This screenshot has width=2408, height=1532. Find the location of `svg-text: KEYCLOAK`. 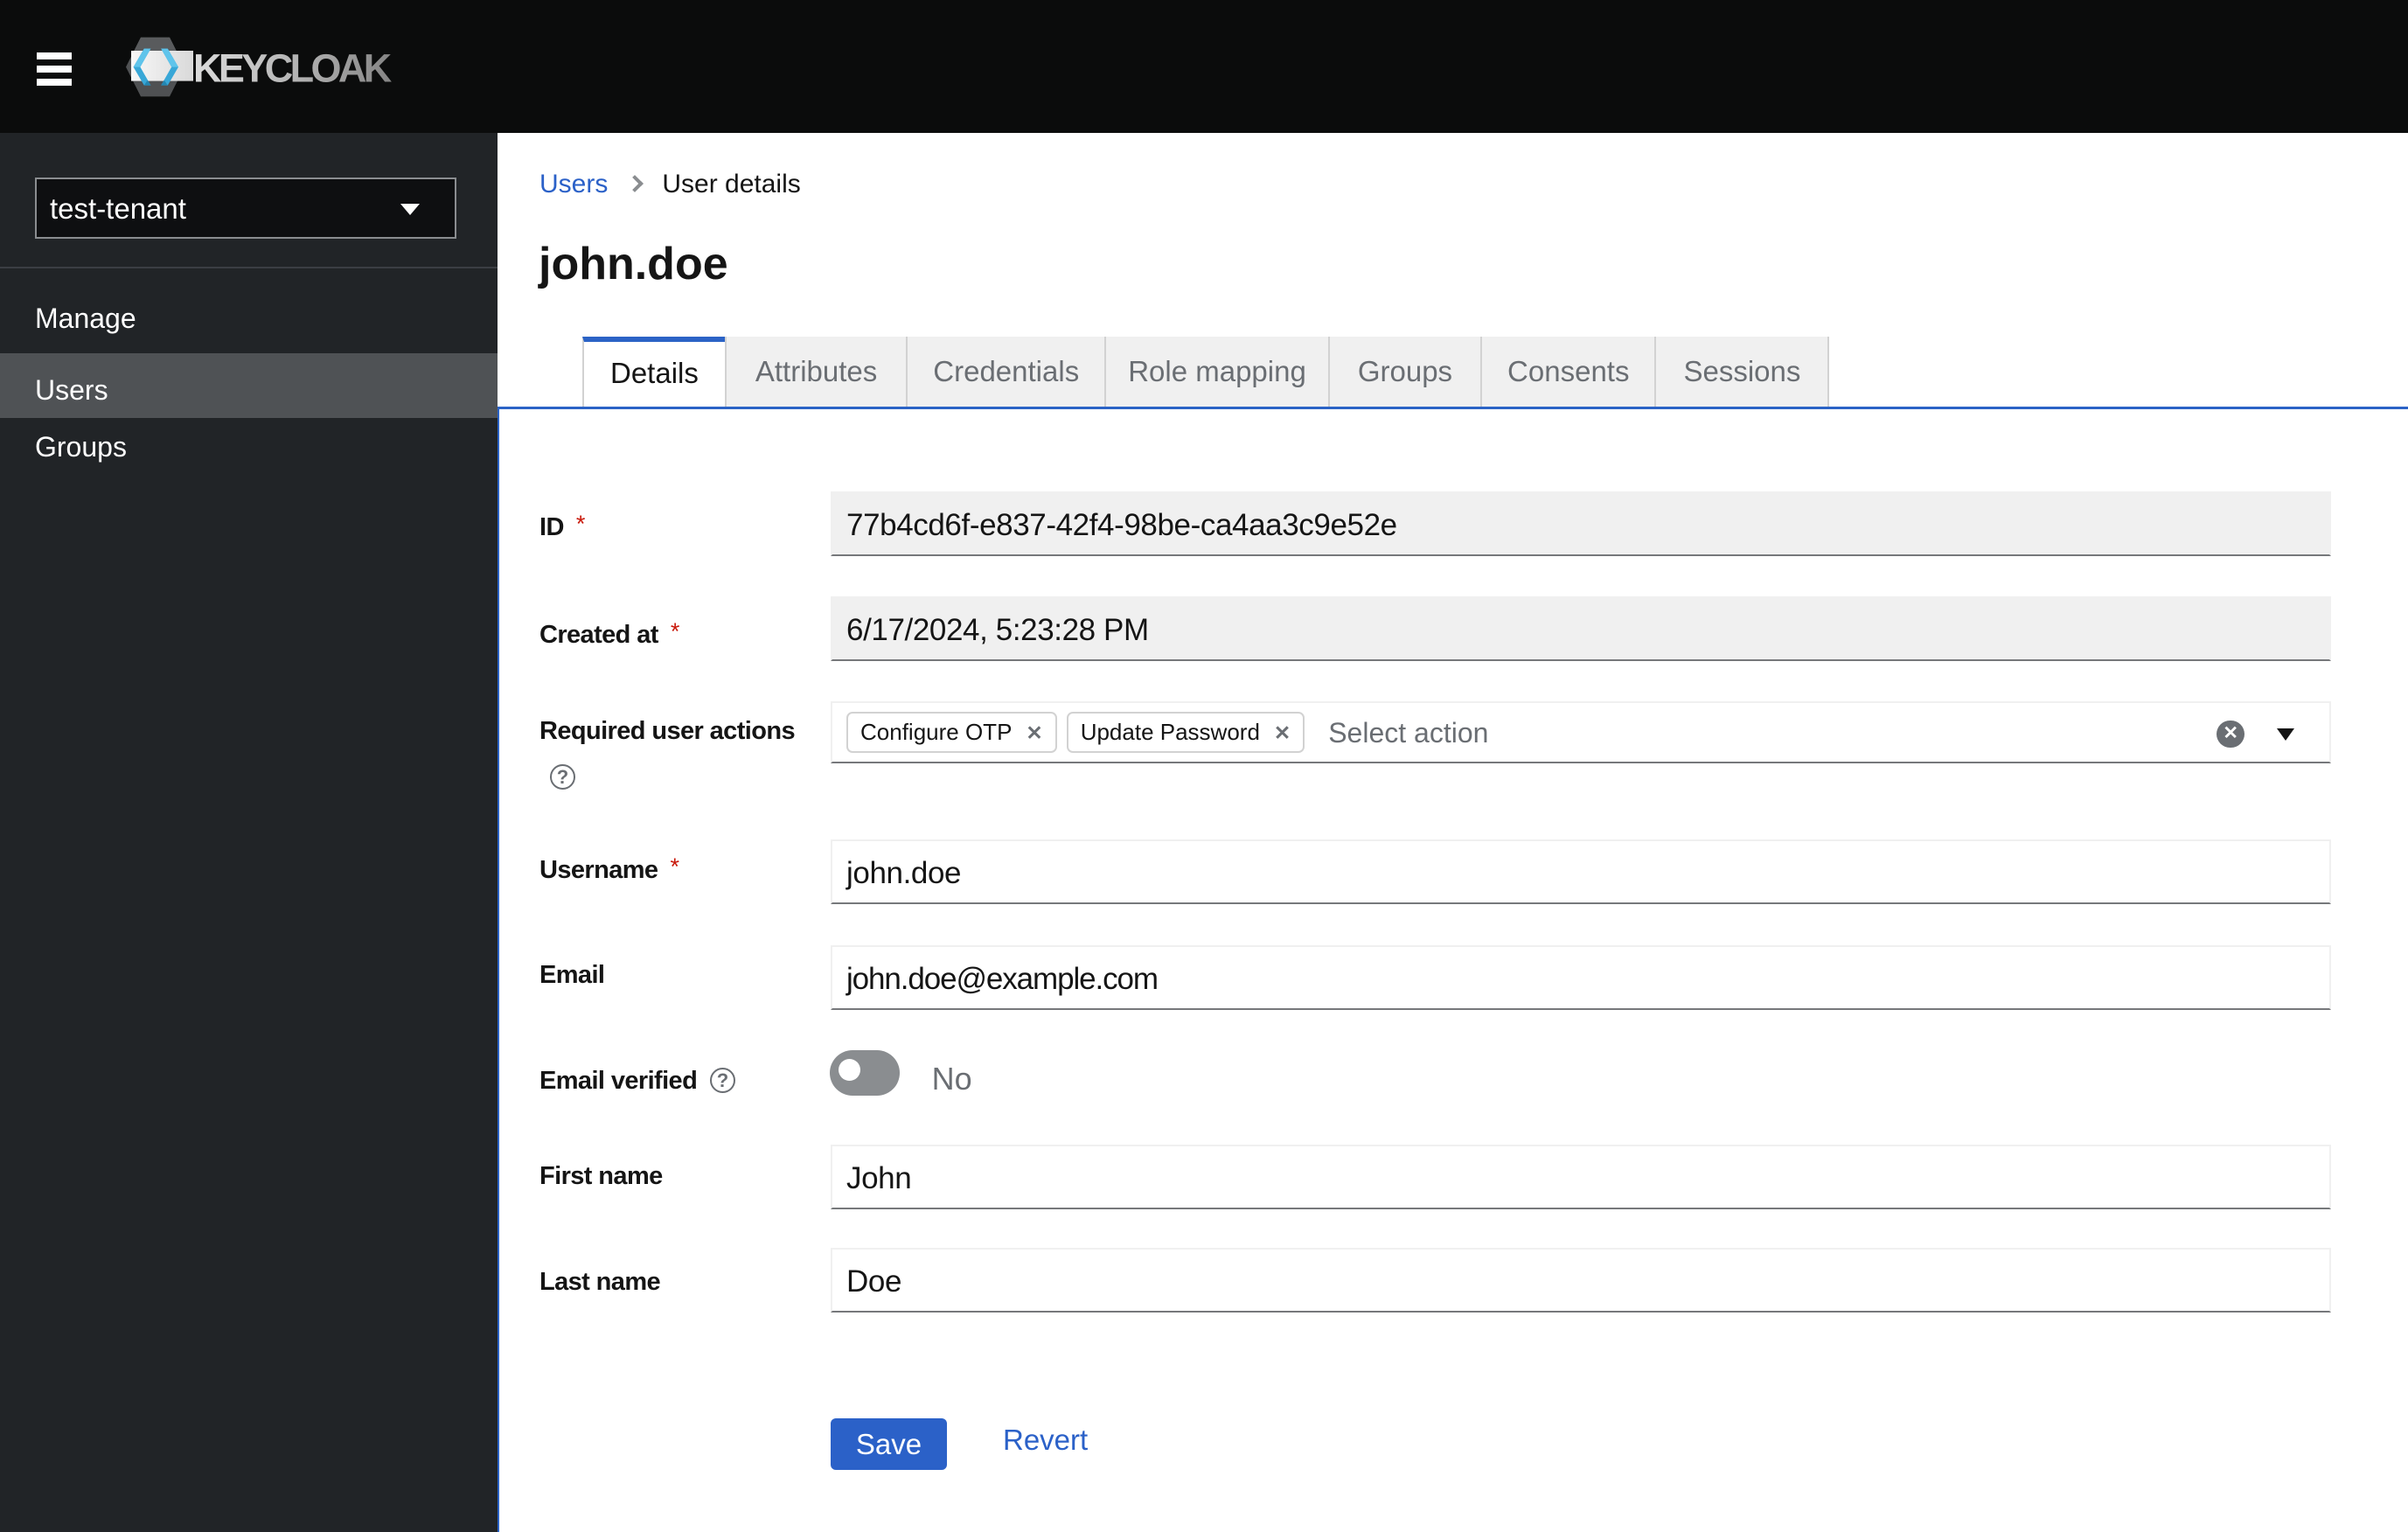

svg-text: KEYCLOAK is located at coordinates (293, 68).